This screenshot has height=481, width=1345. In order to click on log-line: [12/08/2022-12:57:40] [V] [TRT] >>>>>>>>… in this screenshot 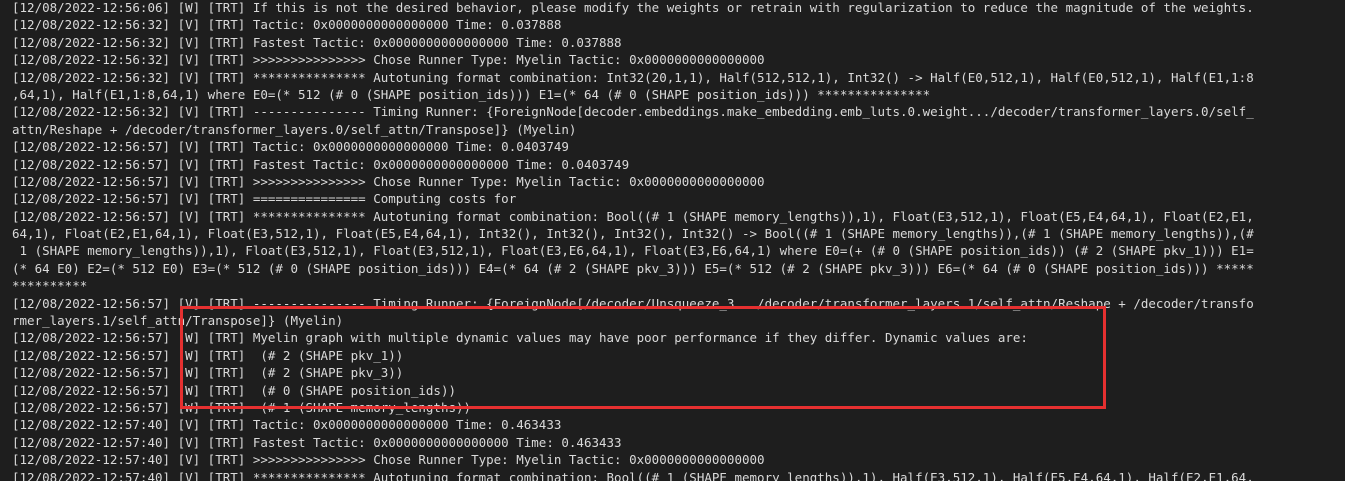, I will do `click(388, 460)`.